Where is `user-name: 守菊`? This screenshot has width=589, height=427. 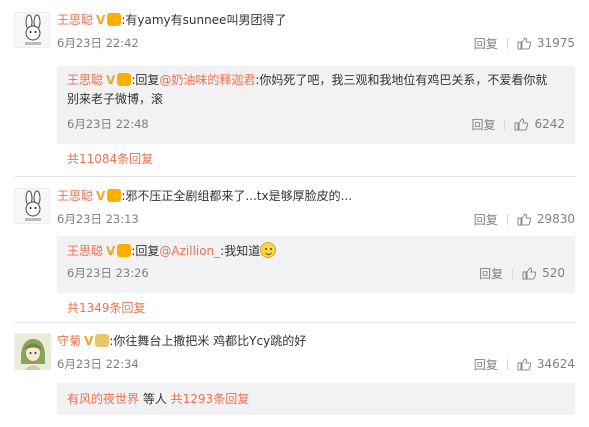 user-name: 守菊 is located at coordinates (69, 341).